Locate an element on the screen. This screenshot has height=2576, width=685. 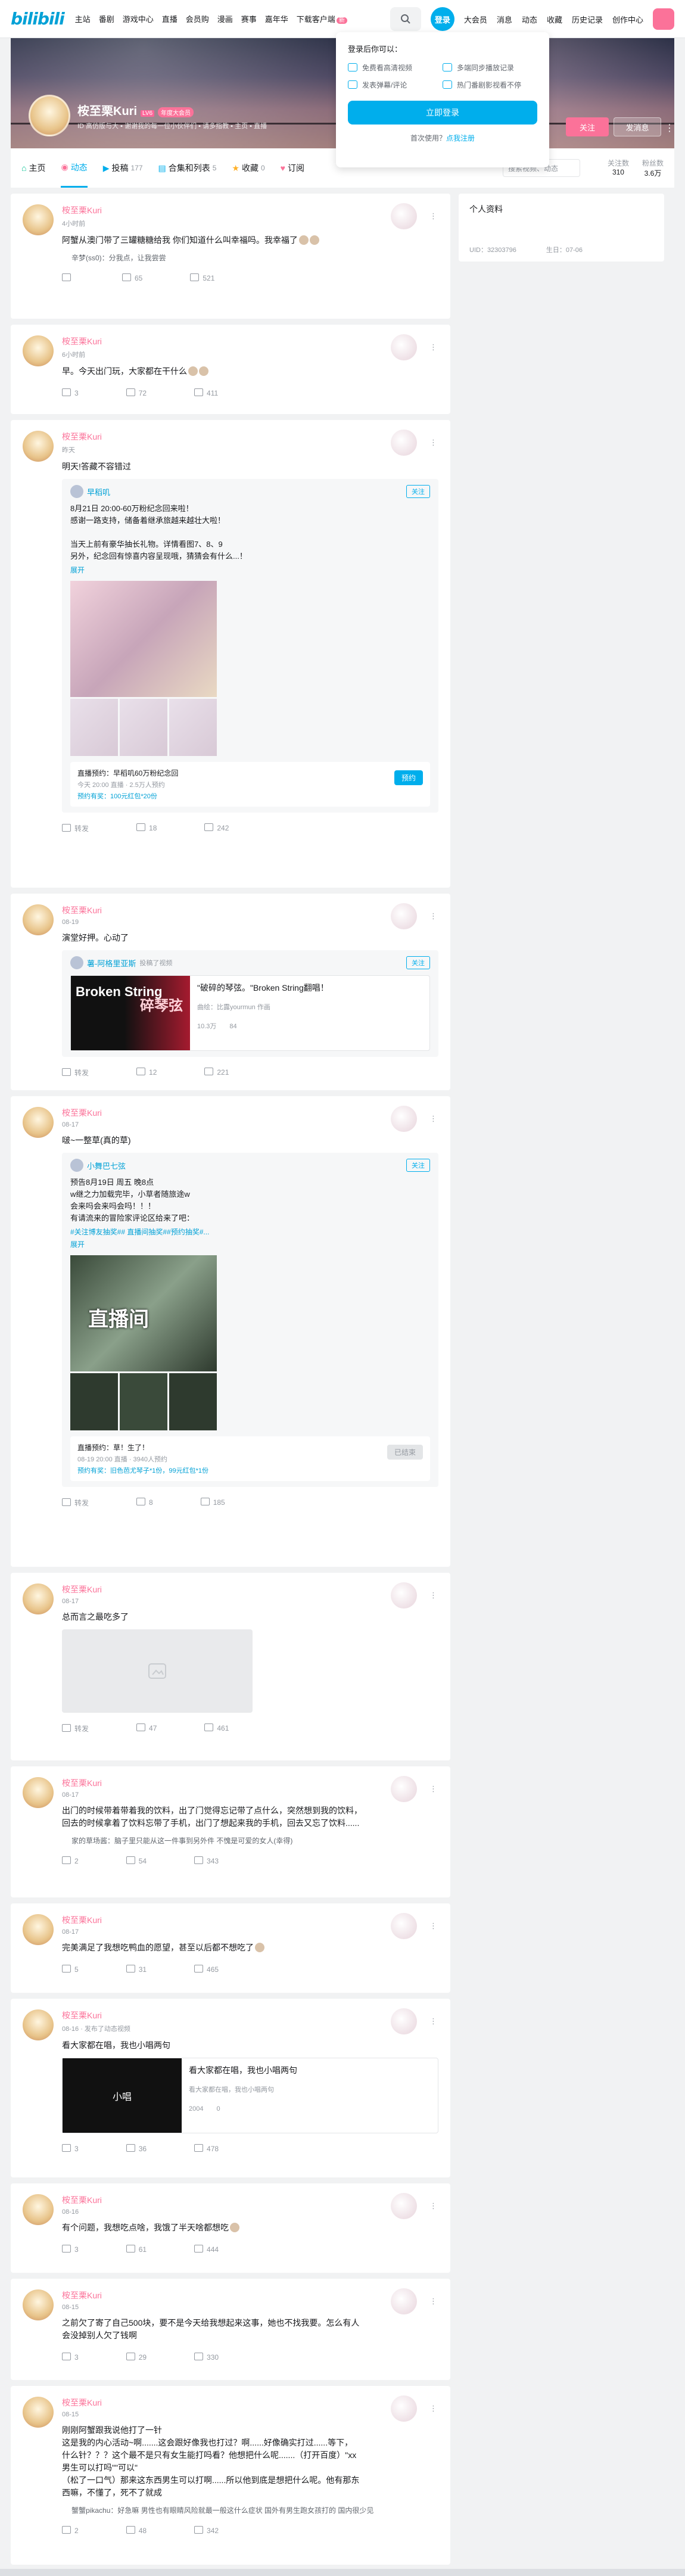
like-button: 242 is located at coordinates (216, 828).